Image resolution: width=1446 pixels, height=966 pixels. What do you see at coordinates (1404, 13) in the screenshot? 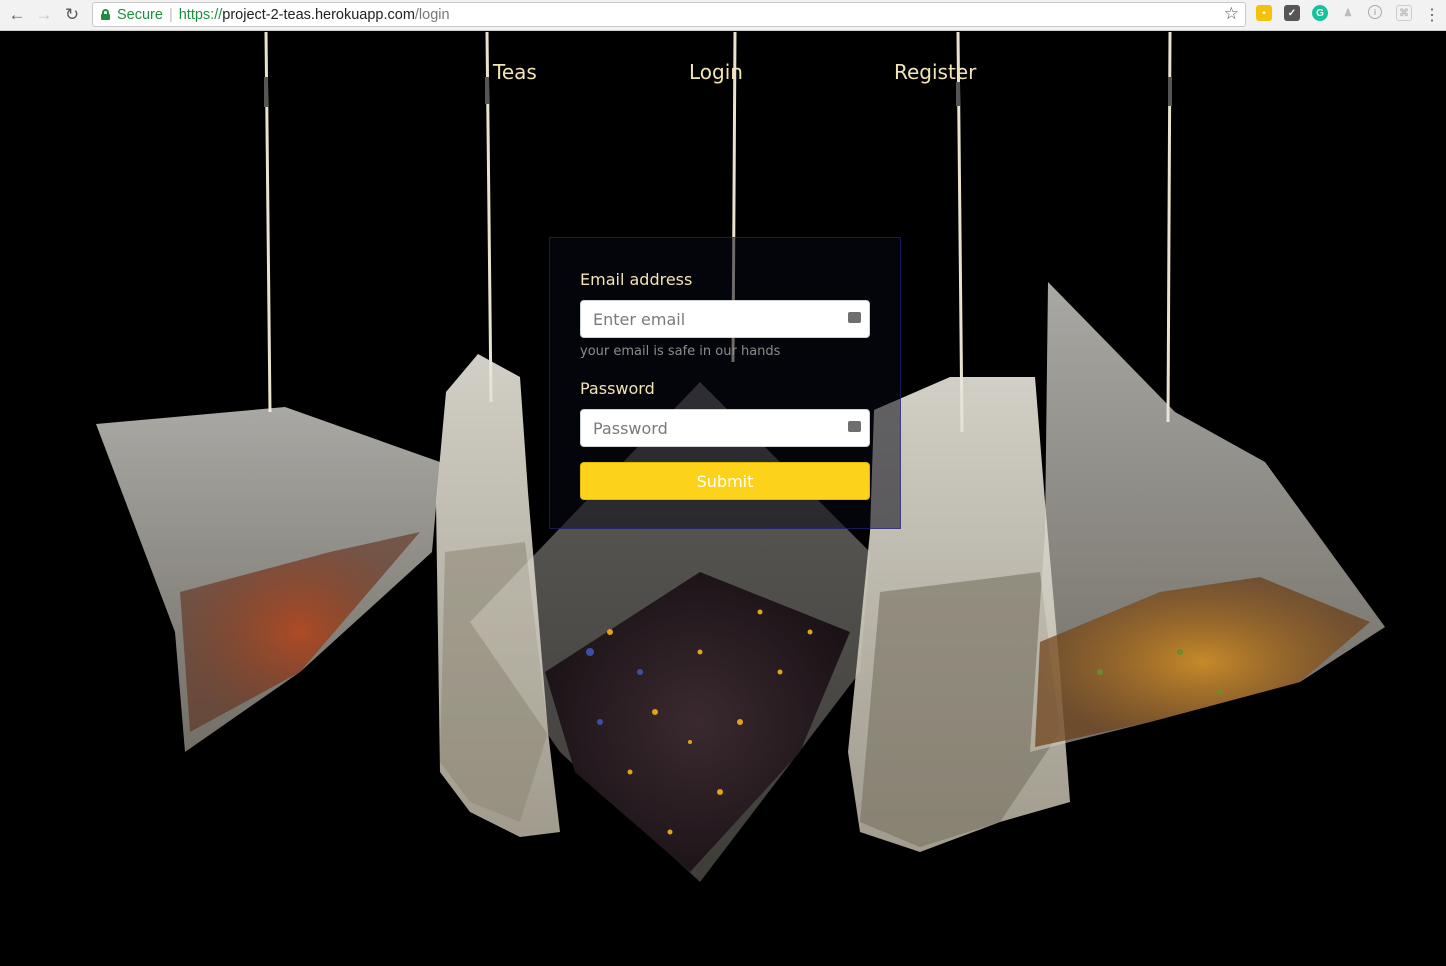
I see `extension-box-icon: ⌘` at bounding box center [1404, 13].